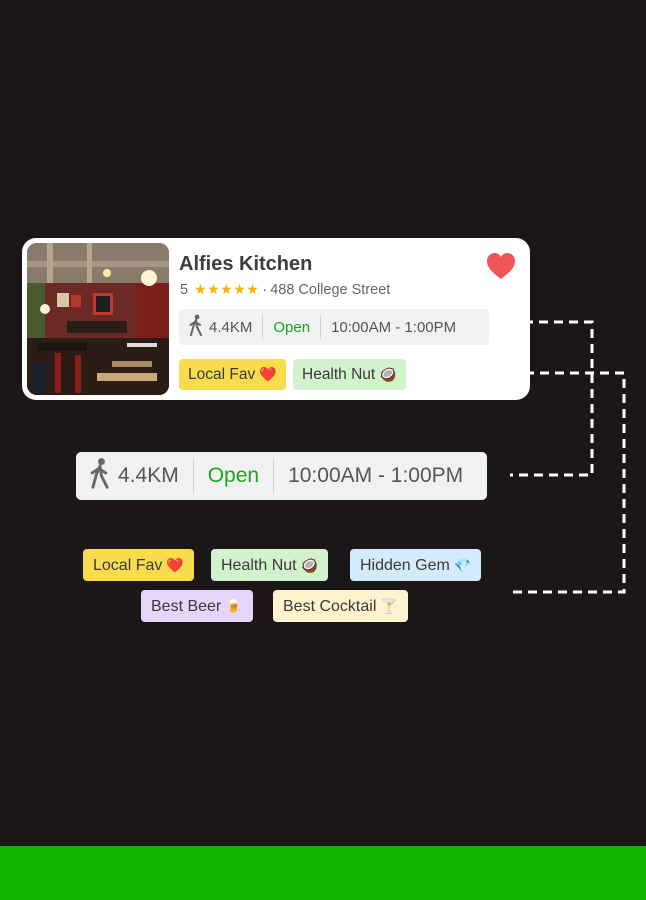 The image size is (646, 900). Describe the element at coordinates (523, 457) in the screenshot. I see `connector-lines` at that location.